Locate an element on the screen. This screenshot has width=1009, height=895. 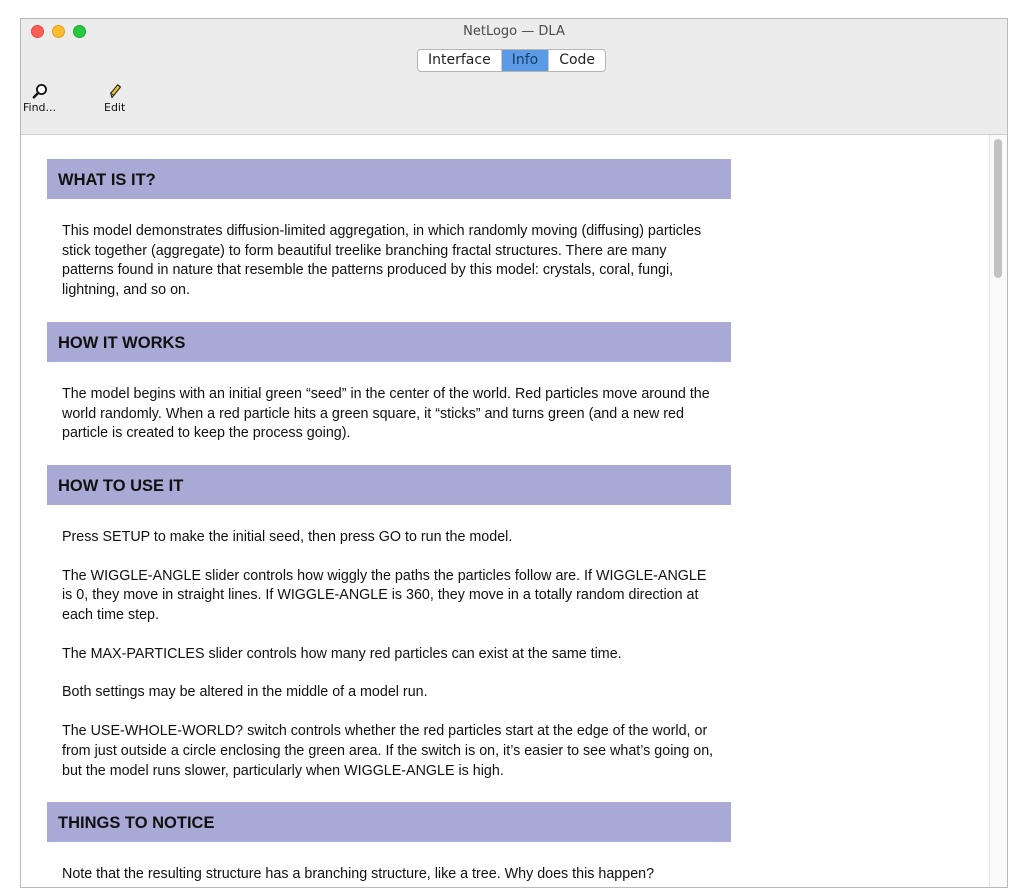
edit-label: Edit is located at coordinates (115, 107).